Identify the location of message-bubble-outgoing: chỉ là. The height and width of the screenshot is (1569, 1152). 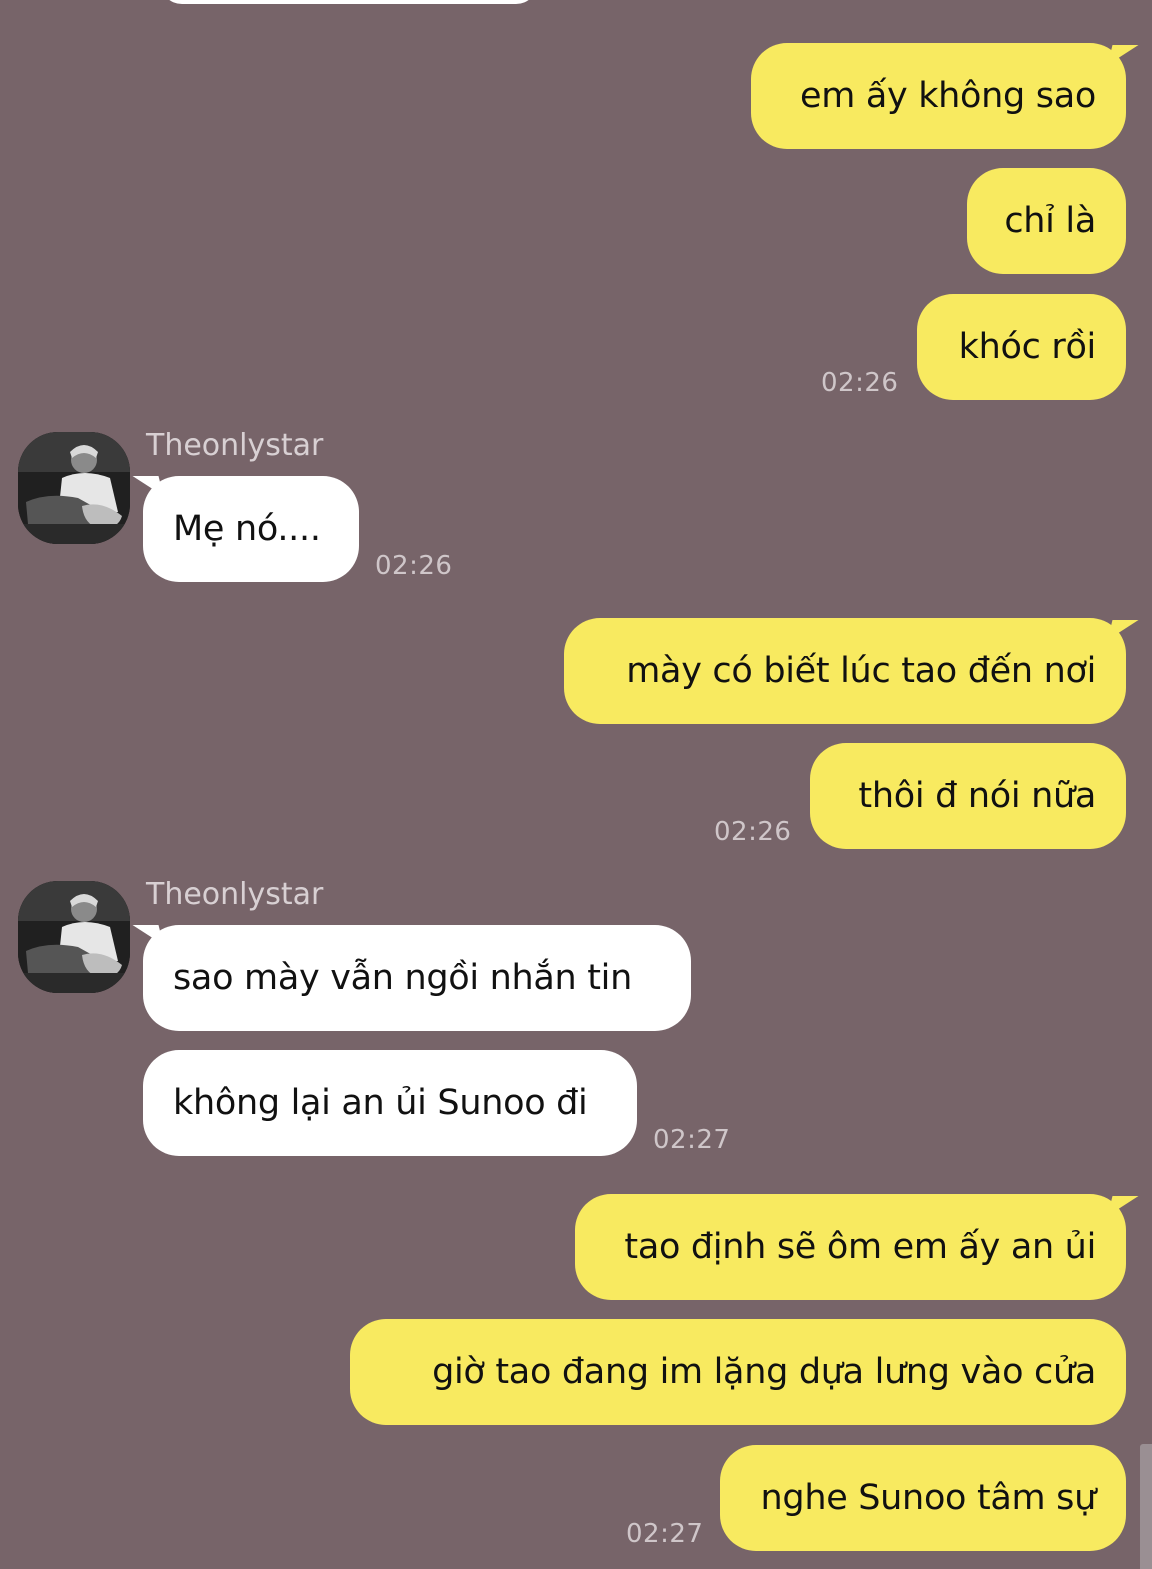
(1046, 221).